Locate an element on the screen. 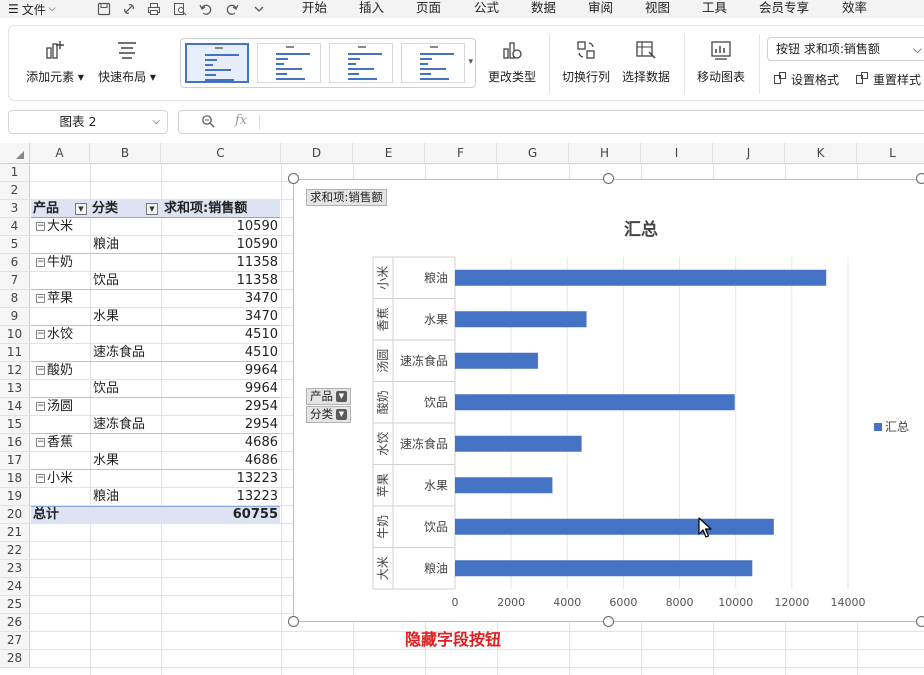  tab-page: 页面 is located at coordinates (428, 9).